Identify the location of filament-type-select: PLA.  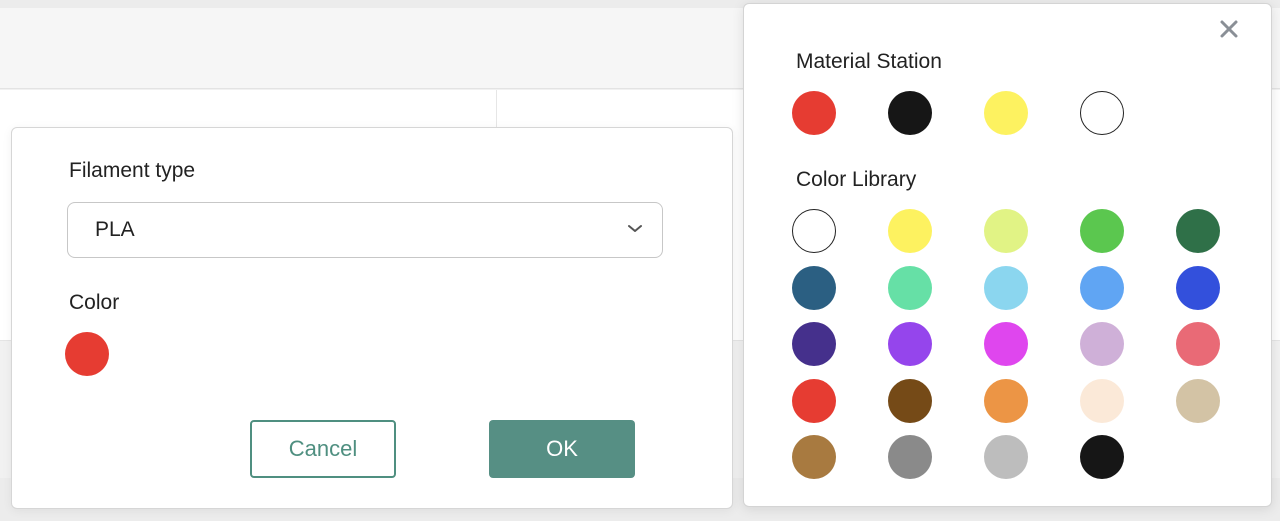
(365, 230).